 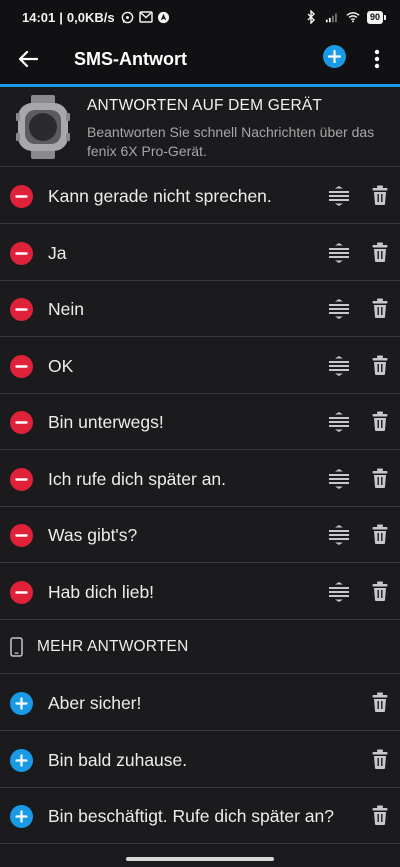 I want to click on home-indicator, so click(x=200, y=859).